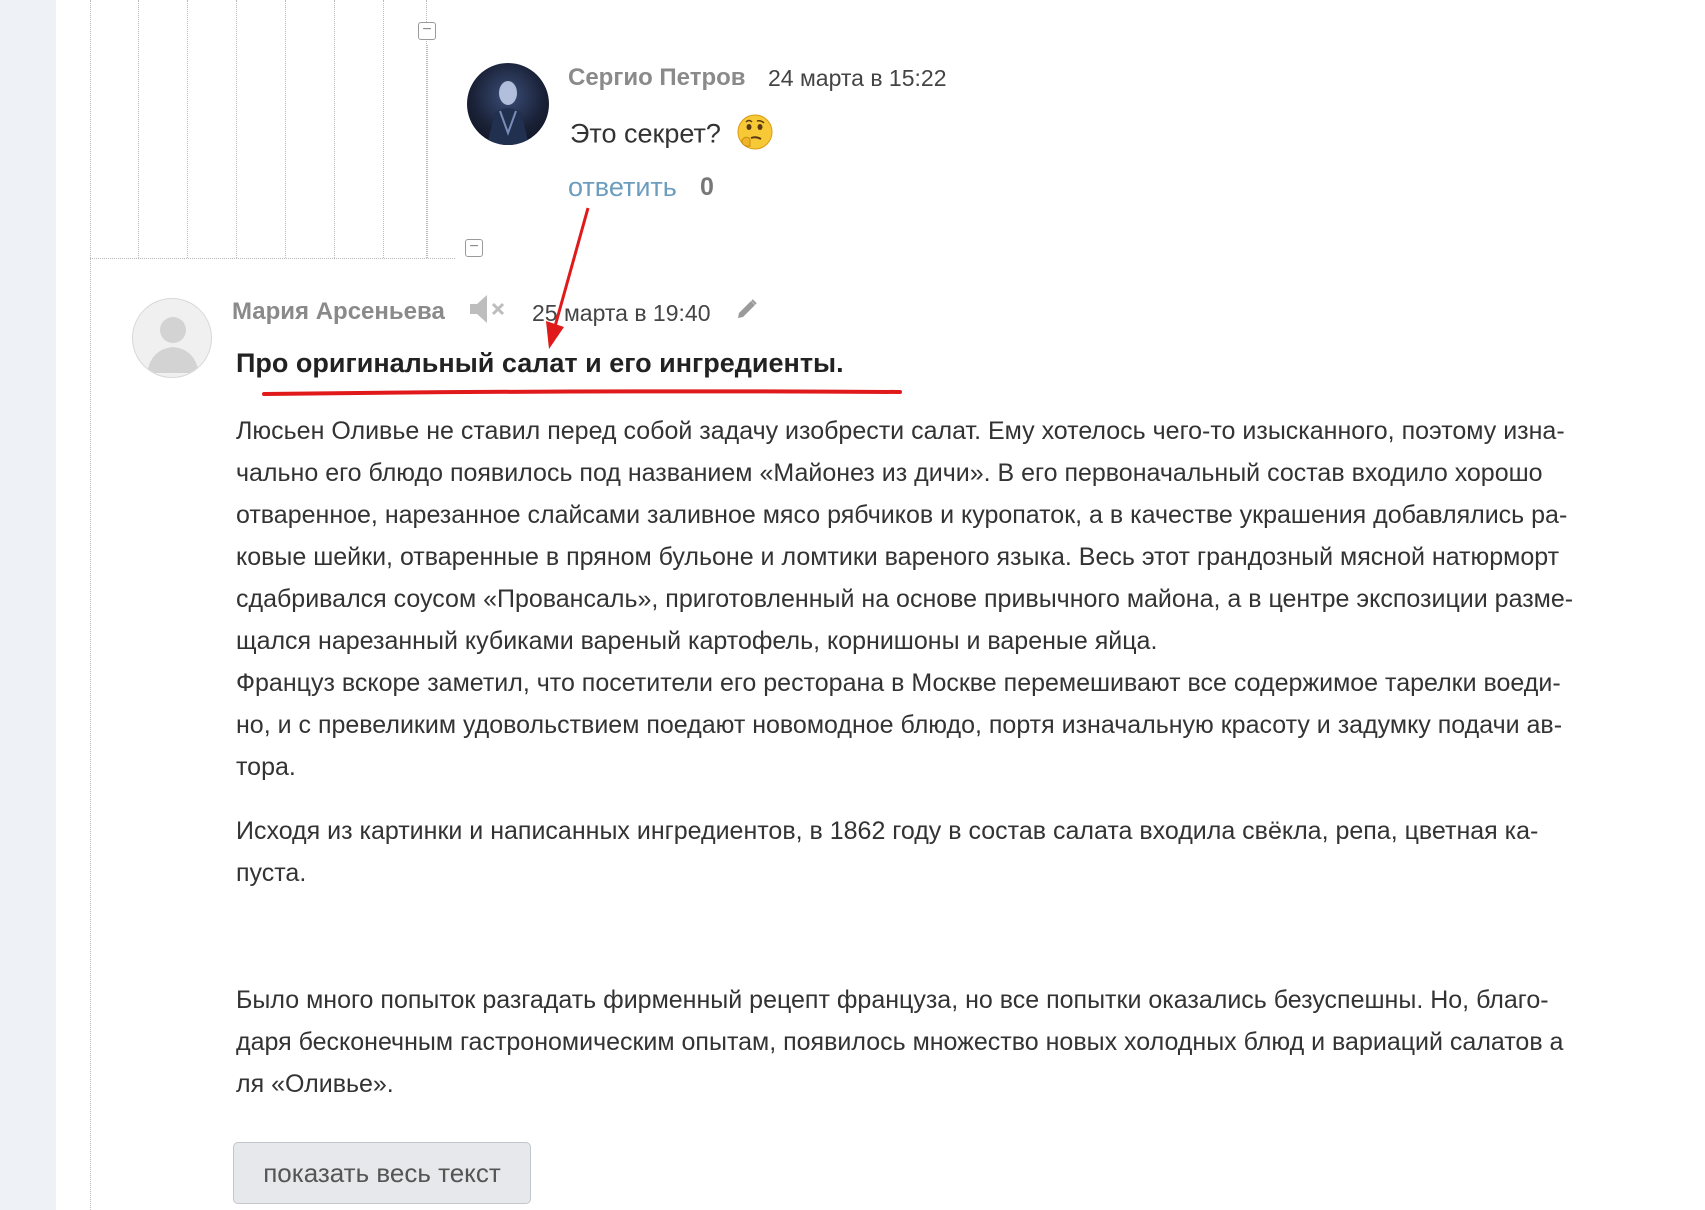 This screenshot has height=1210, width=1705. I want to click on page-left-margin, so click(28, 605).